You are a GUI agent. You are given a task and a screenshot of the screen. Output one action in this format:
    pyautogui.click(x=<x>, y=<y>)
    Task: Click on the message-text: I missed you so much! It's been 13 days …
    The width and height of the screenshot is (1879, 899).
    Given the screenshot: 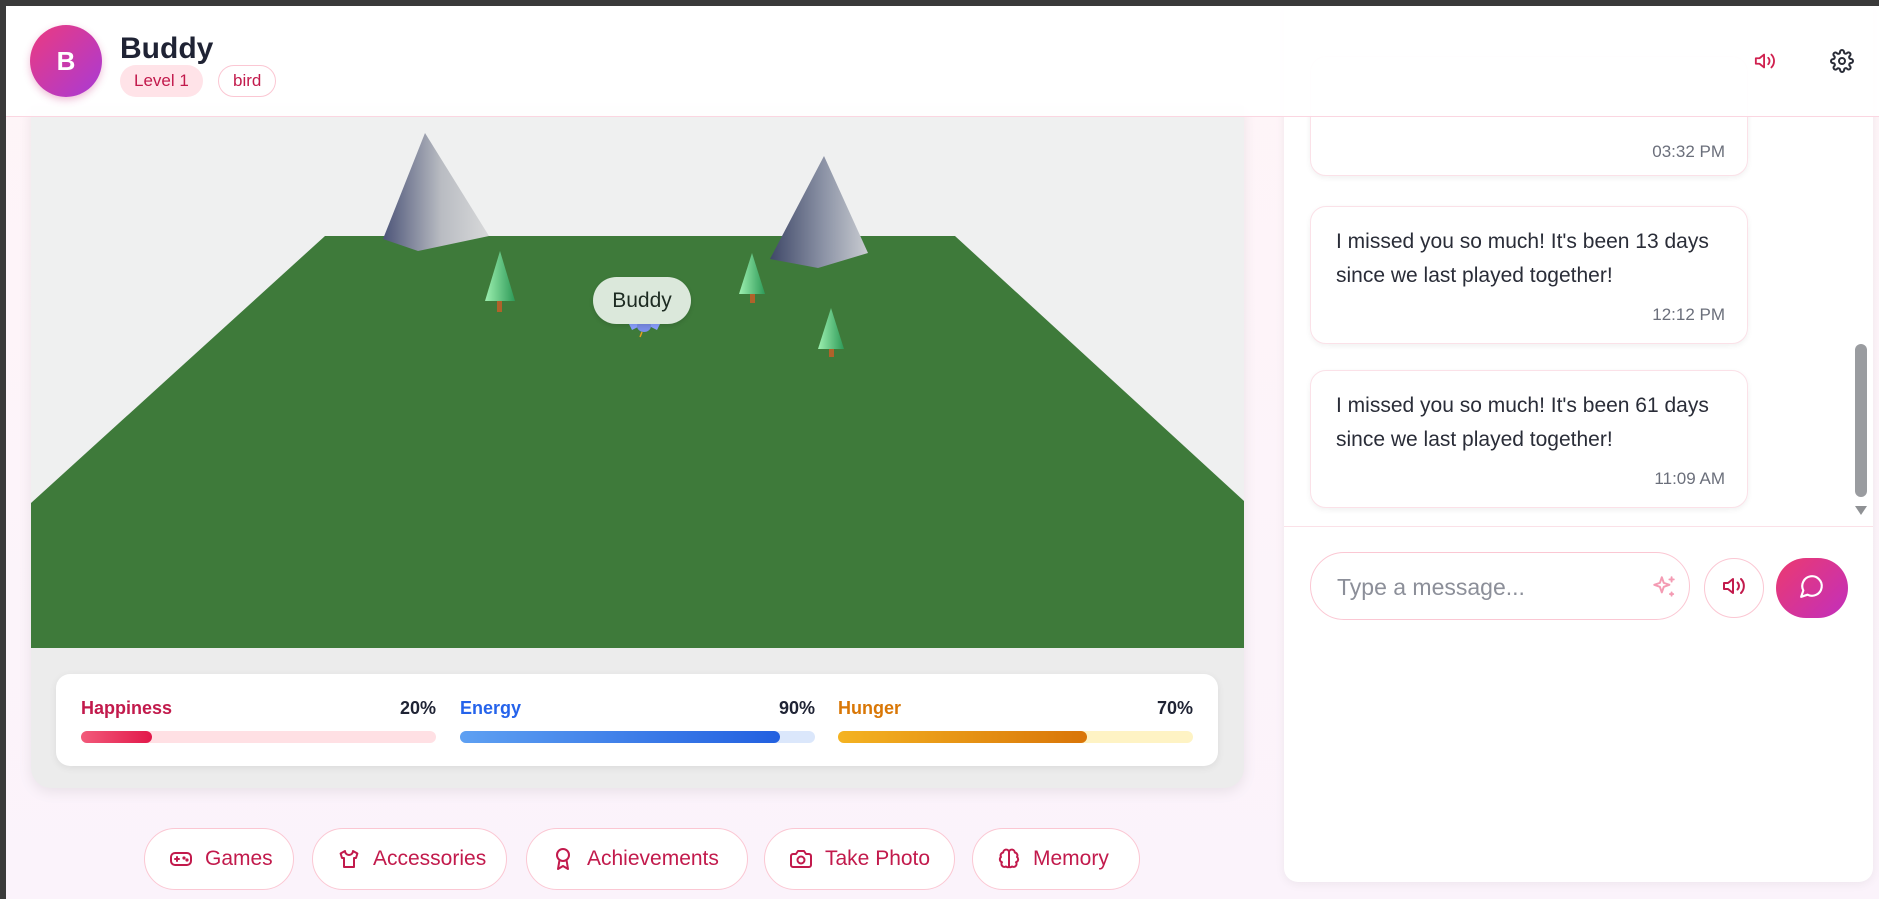 What is the action you would take?
    pyautogui.click(x=1522, y=258)
    